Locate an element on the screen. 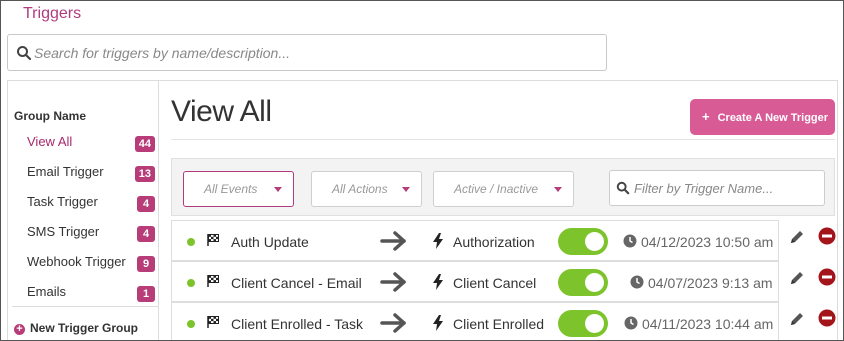 Image resolution: width=844 pixels, height=341 pixels. new-trigger-group-button: + New Trigger Group is located at coordinates (76, 328).